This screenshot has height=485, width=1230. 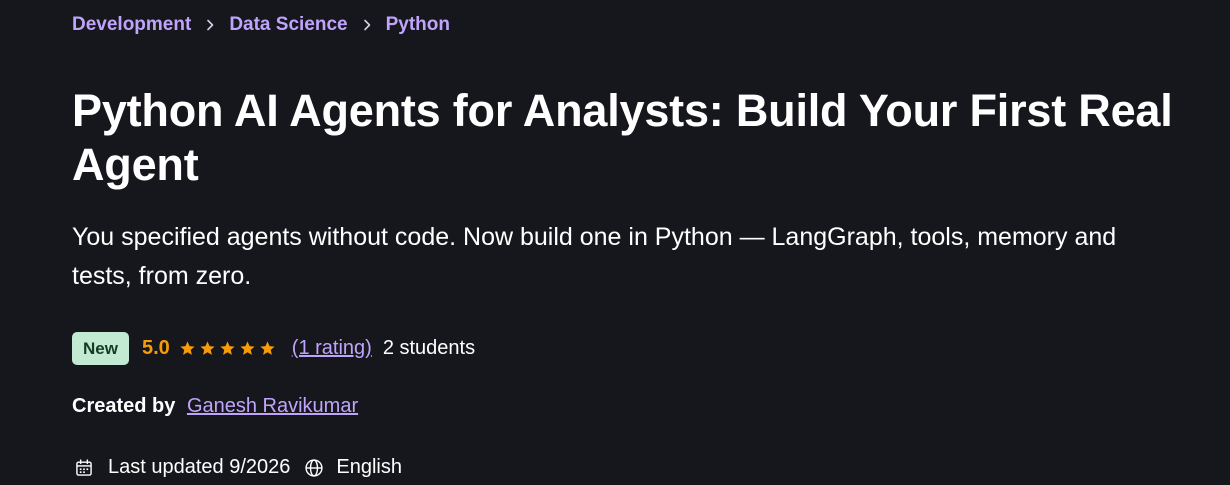 I want to click on globe-icon, so click(x=314, y=468).